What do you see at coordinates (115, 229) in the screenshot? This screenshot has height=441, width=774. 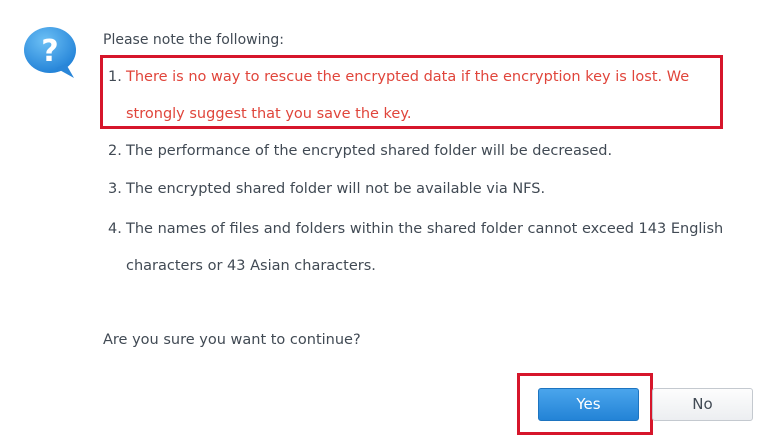 I see `item-number: 4.` at bounding box center [115, 229].